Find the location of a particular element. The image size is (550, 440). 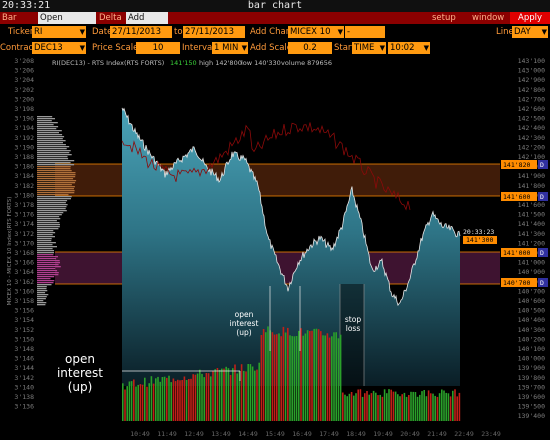

right-tick-label: 139'800 is located at coordinates (531, 378).